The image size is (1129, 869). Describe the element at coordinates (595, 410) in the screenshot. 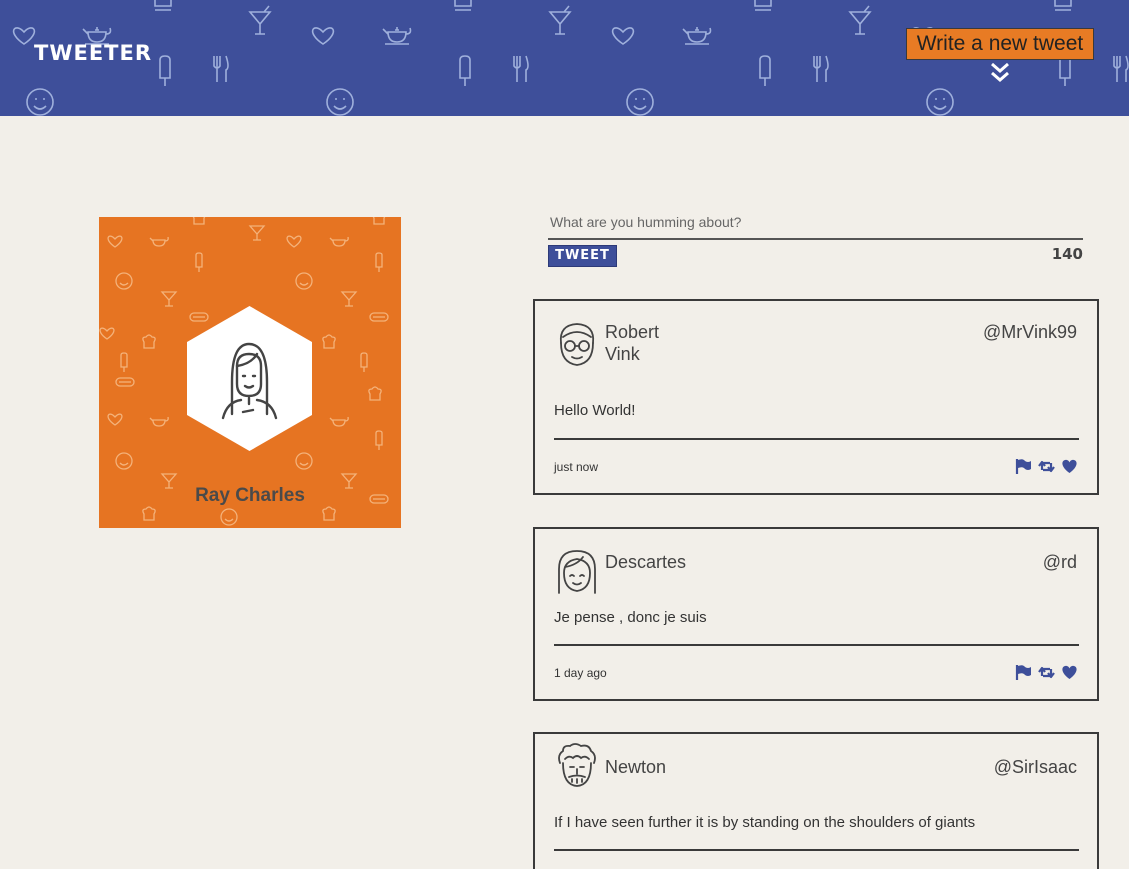

I see `tweet-text: Hello World!` at that location.